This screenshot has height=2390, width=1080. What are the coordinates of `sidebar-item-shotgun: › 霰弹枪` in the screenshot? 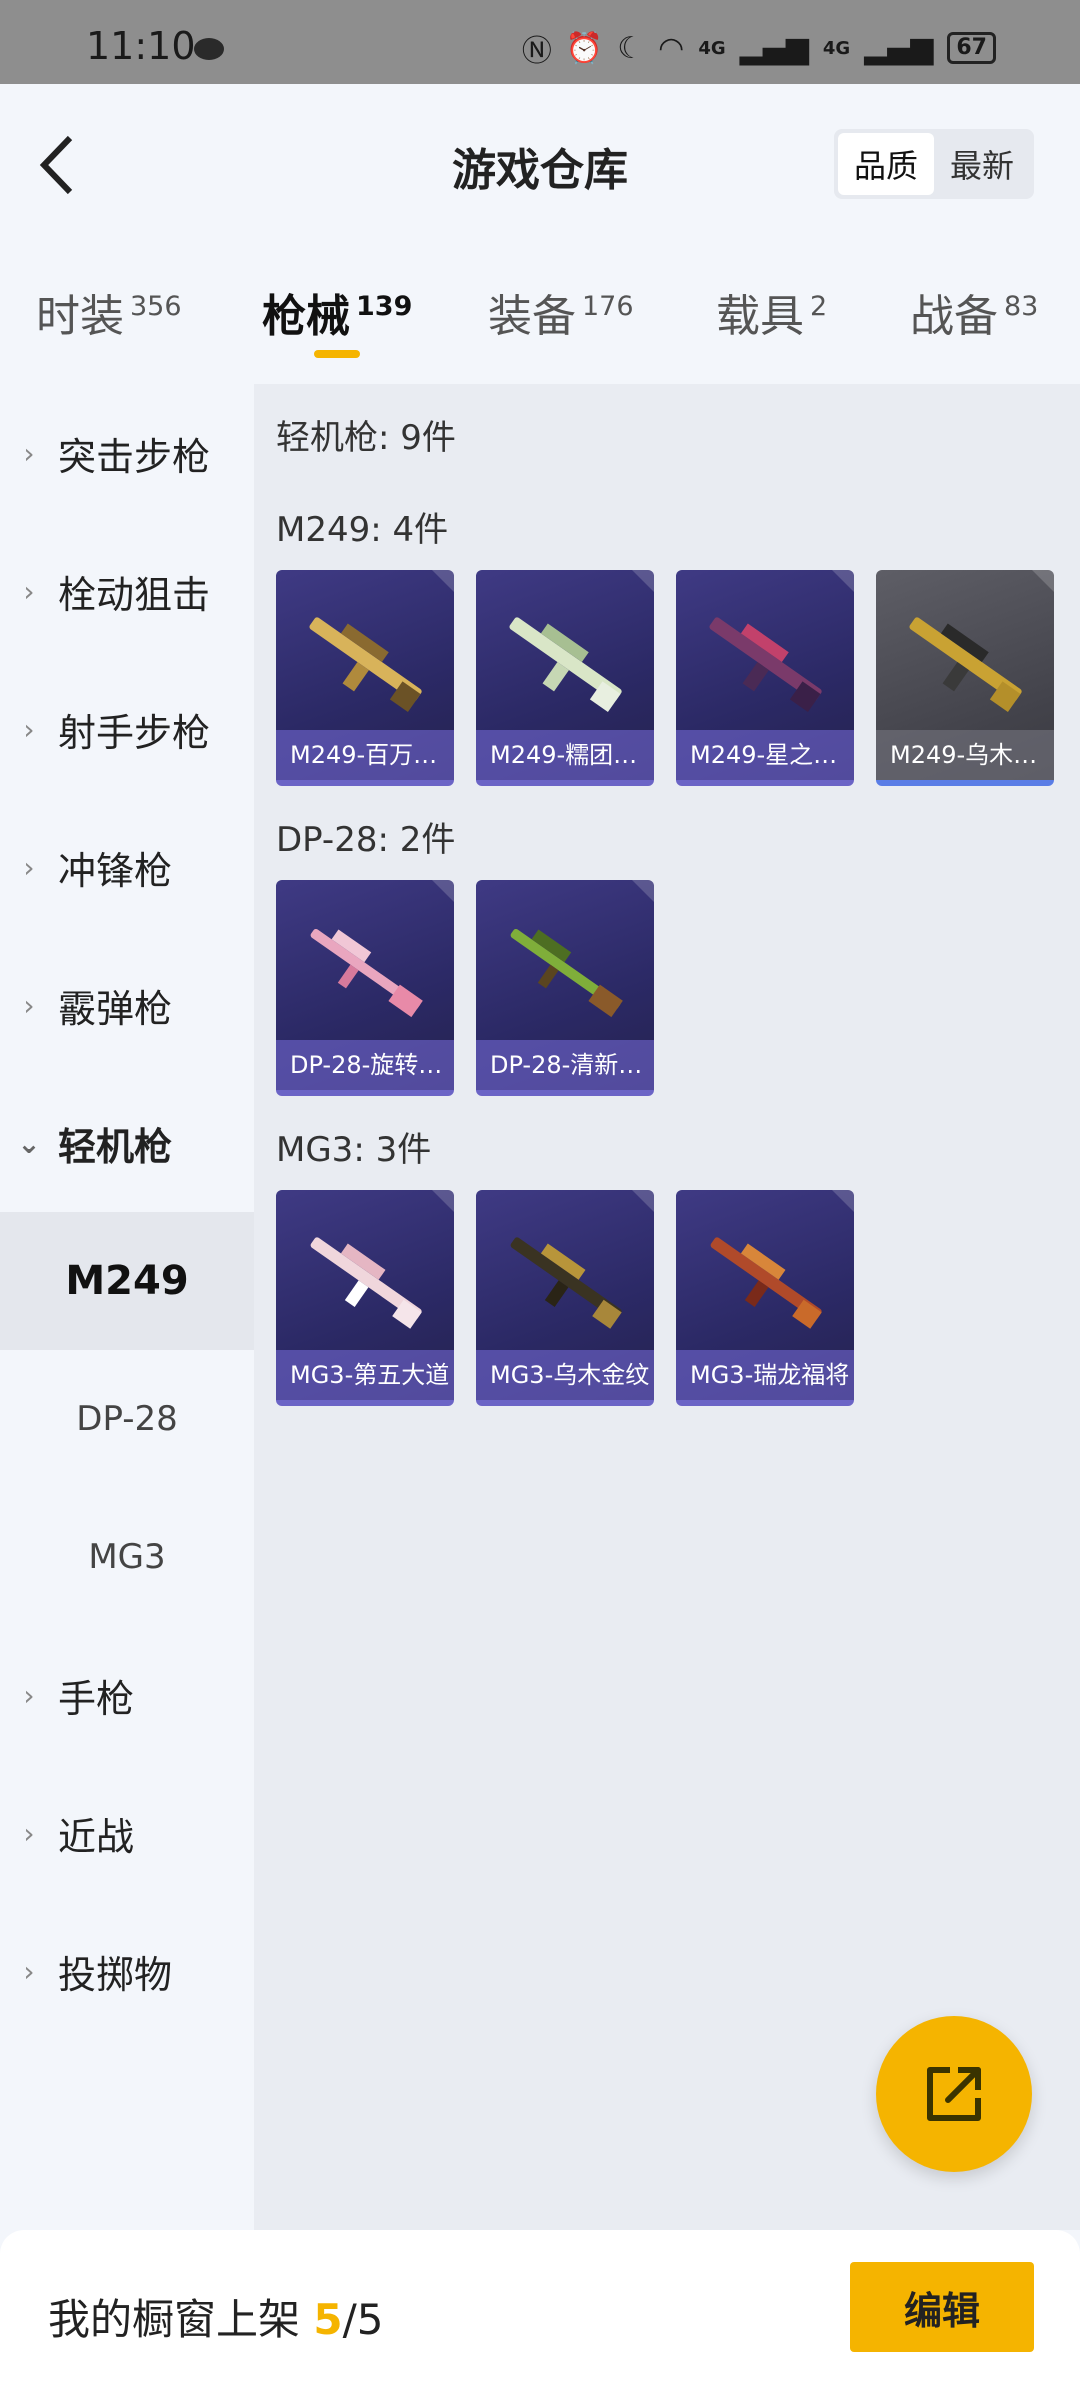 It's located at (127, 1005).